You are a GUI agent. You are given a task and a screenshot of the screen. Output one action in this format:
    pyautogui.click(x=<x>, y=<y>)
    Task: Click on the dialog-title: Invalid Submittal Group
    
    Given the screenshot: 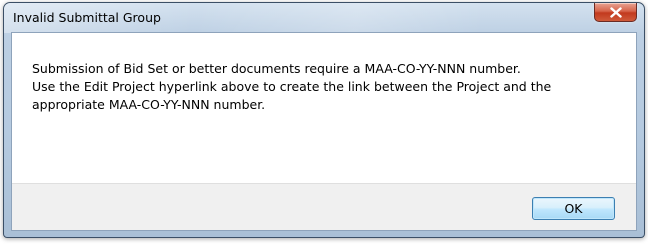 What is the action you would take?
    pyautogui.click(x=87, y=17)
    